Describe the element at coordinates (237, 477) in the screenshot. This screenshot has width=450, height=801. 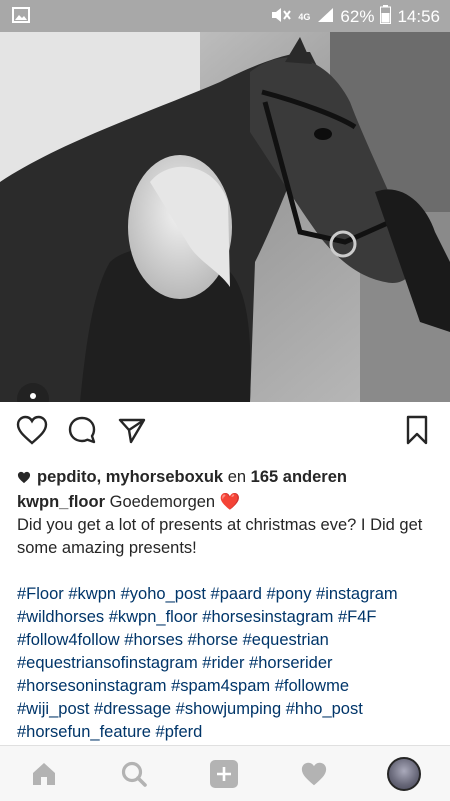
I see `likes-connector: en` at that location.